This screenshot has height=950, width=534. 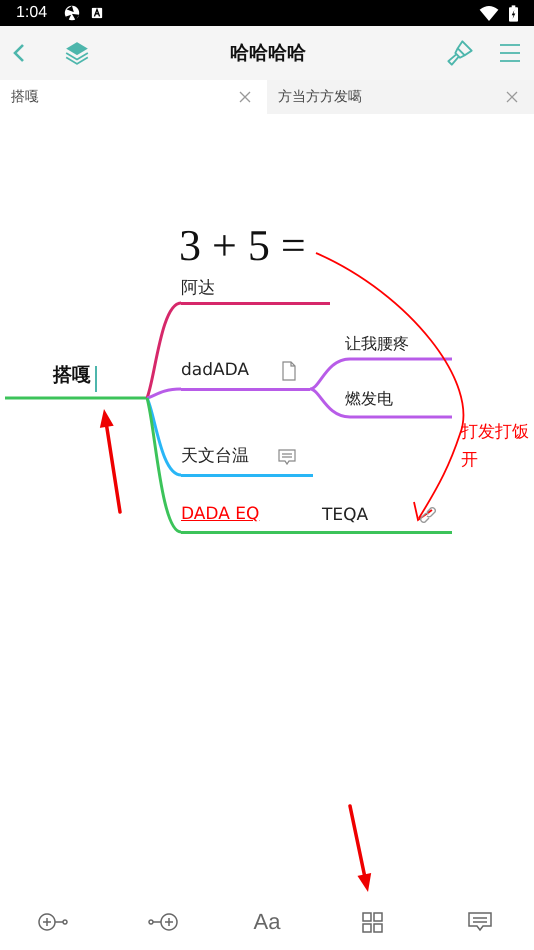 What do you see at coordinates (316, 517) in the screenshot?
I see `topic-node: DADA EQ TEQA` at bounding box center [316, 517].